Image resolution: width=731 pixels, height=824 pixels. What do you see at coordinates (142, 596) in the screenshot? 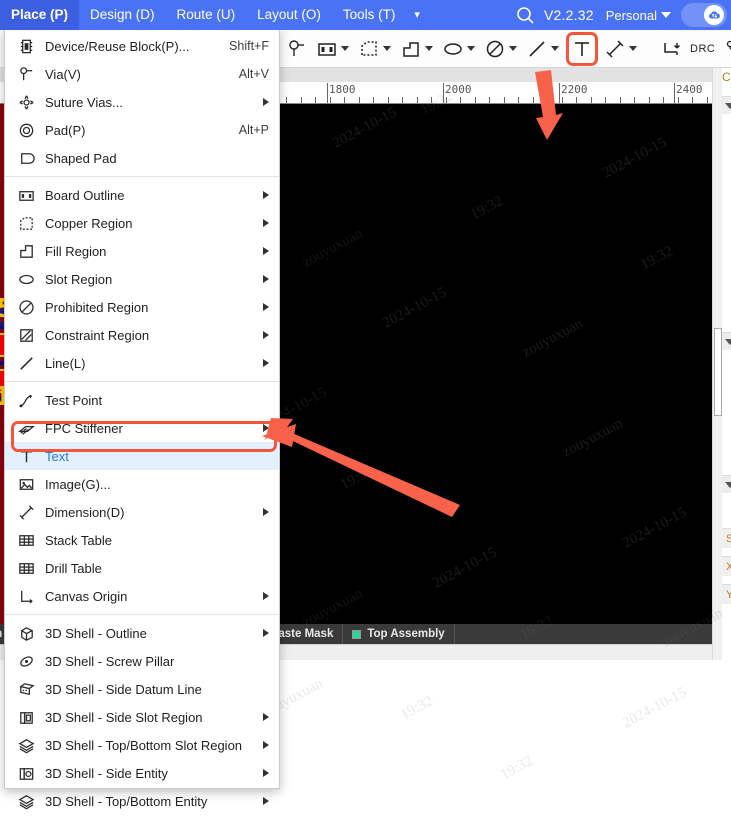
I see `menu-item-canvas-origin: Canvas Origin` at bounding box center [142, 596].